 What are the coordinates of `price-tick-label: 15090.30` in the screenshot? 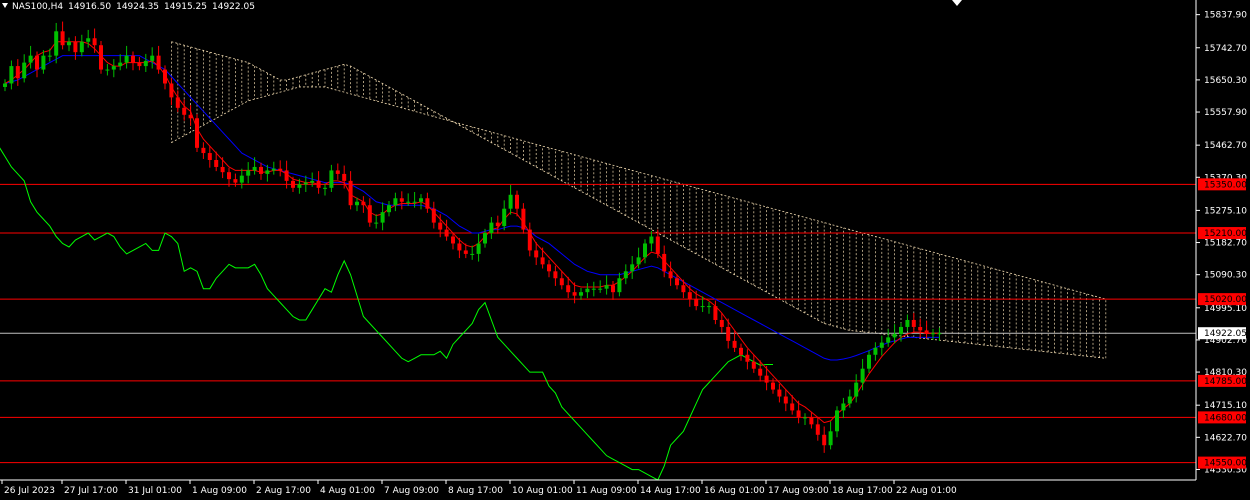 It's located at (1225, 276).